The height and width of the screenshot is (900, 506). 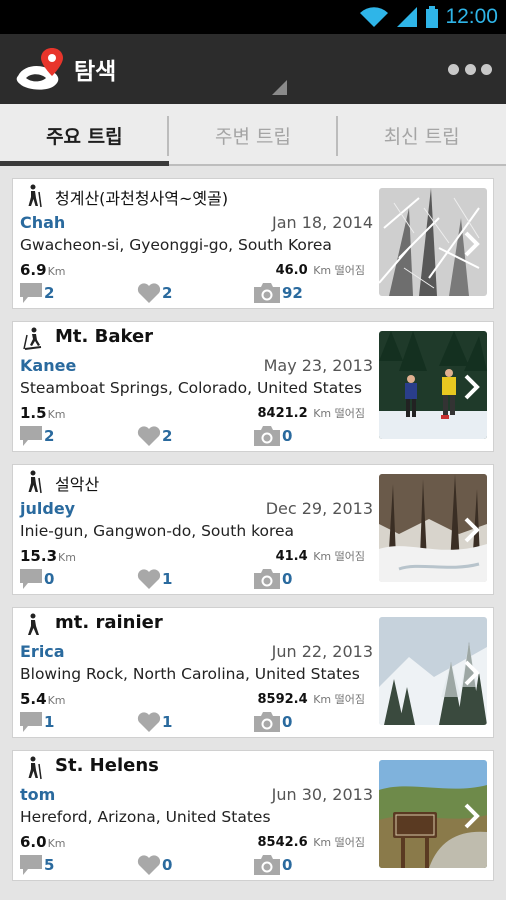 What do you see at coordinates (42, 651) in the screenshot?
I see `trip-user: Erica` at bounding box center [42, 651].